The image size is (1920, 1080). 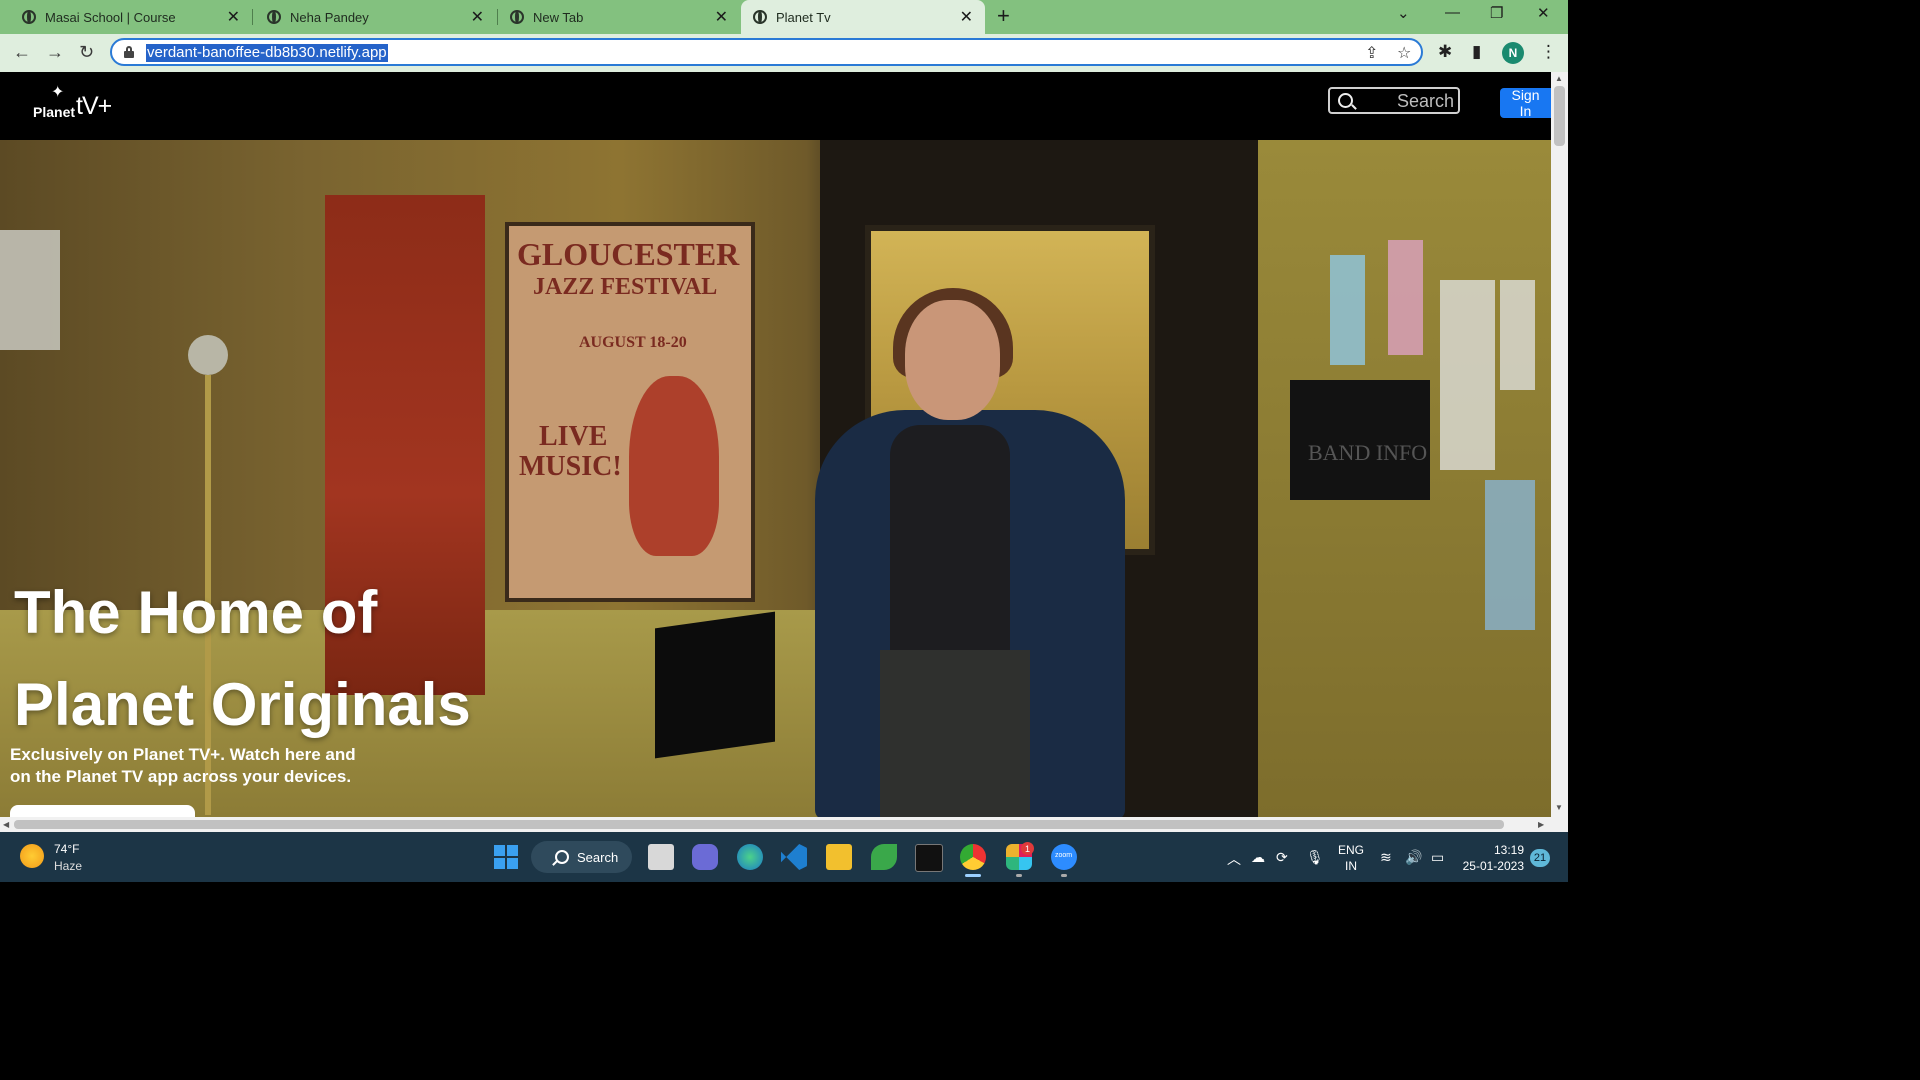 I want to click on terminal-icon, so click(x=929, y=858).